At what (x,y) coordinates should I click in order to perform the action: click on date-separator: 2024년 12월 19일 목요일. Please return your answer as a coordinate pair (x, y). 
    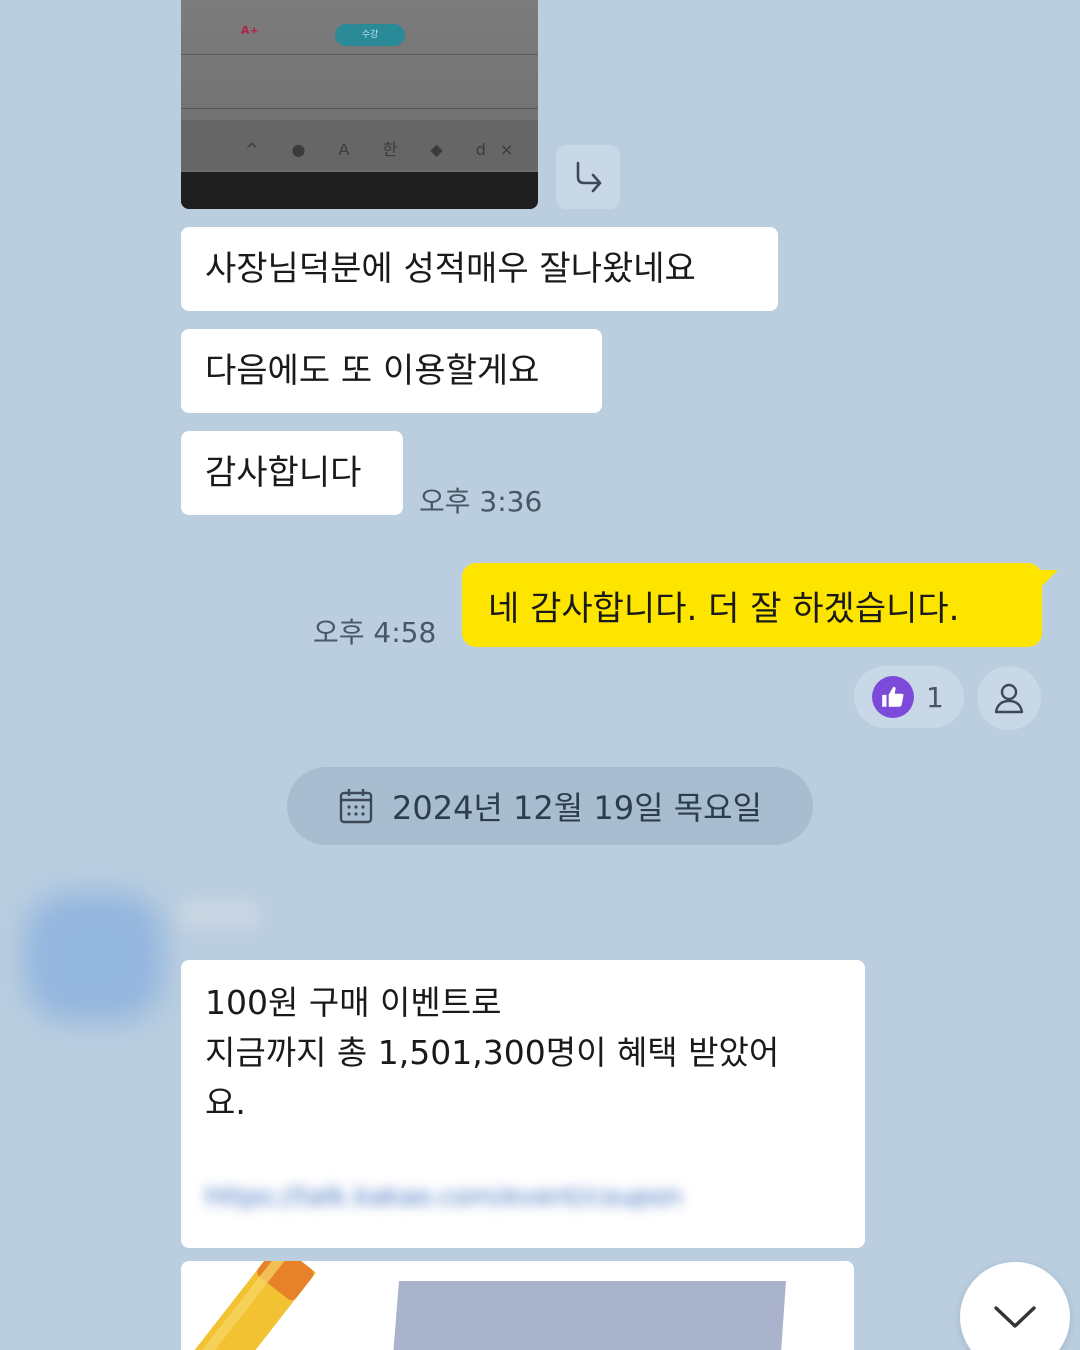
    Looking at the image, I should click on (550, 806).